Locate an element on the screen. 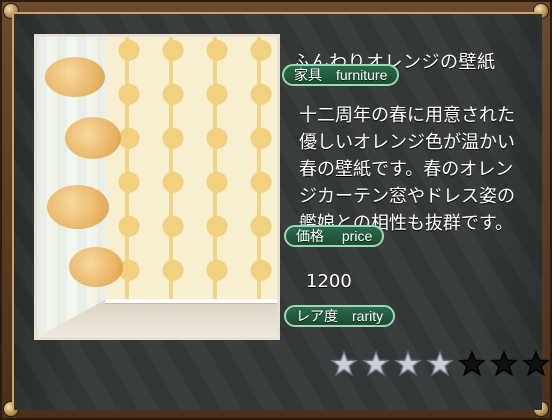 Image resolution: width=552 pixels, height=420 pixels. rarity-stars is located at coordinates (440, 364).